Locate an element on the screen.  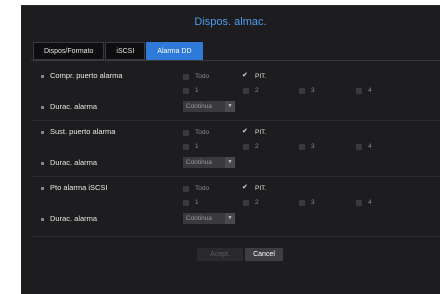
button-bar: Acept. Cancel is located at coordinates (230, 254).